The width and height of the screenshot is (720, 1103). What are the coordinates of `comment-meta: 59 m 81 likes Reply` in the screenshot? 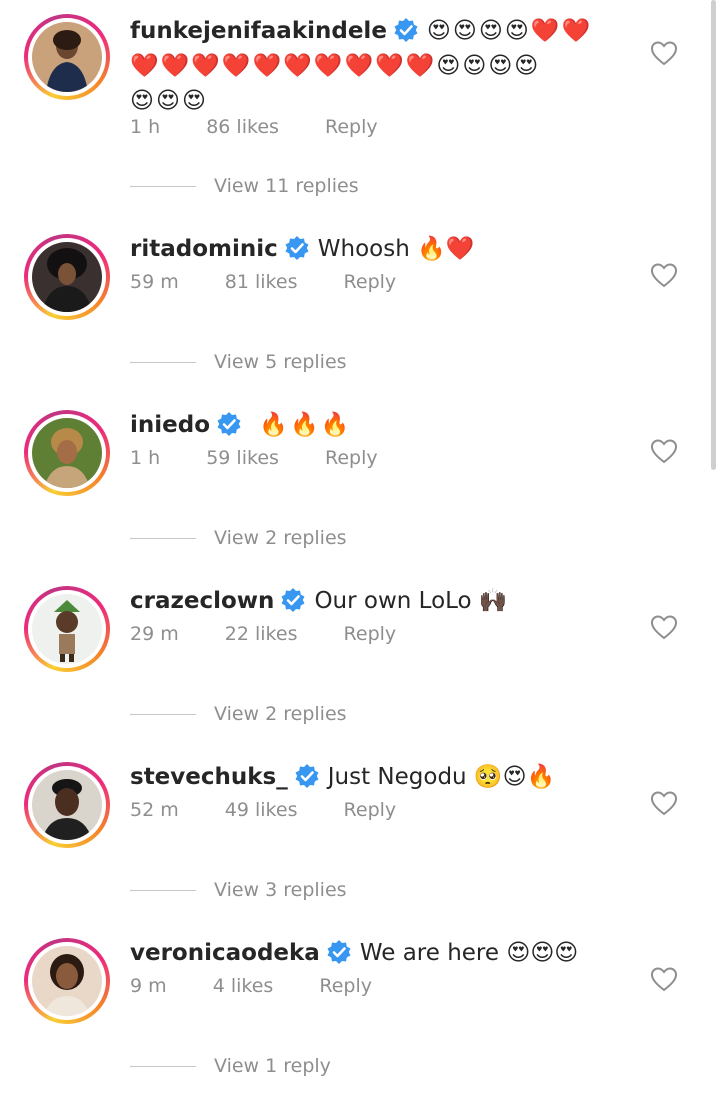 It's located at (263, 282).